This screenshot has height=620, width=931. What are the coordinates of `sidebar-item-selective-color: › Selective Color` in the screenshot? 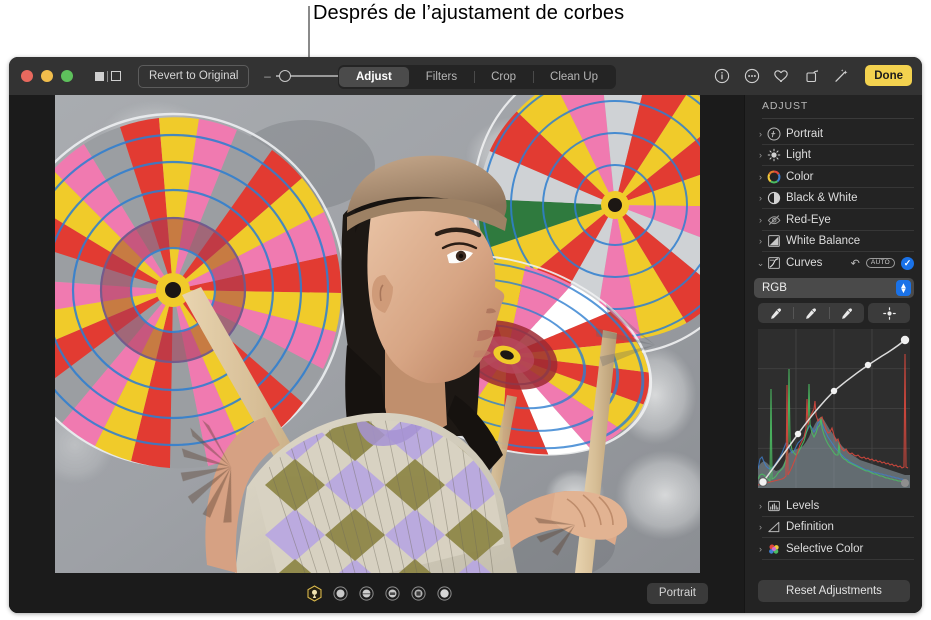 It's located at (833, 549).